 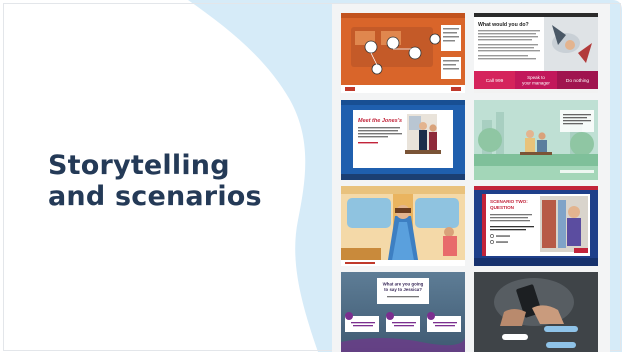 I want to click on t6-heading-1: SCENARIO TWO:, so click(x=509, y=201).